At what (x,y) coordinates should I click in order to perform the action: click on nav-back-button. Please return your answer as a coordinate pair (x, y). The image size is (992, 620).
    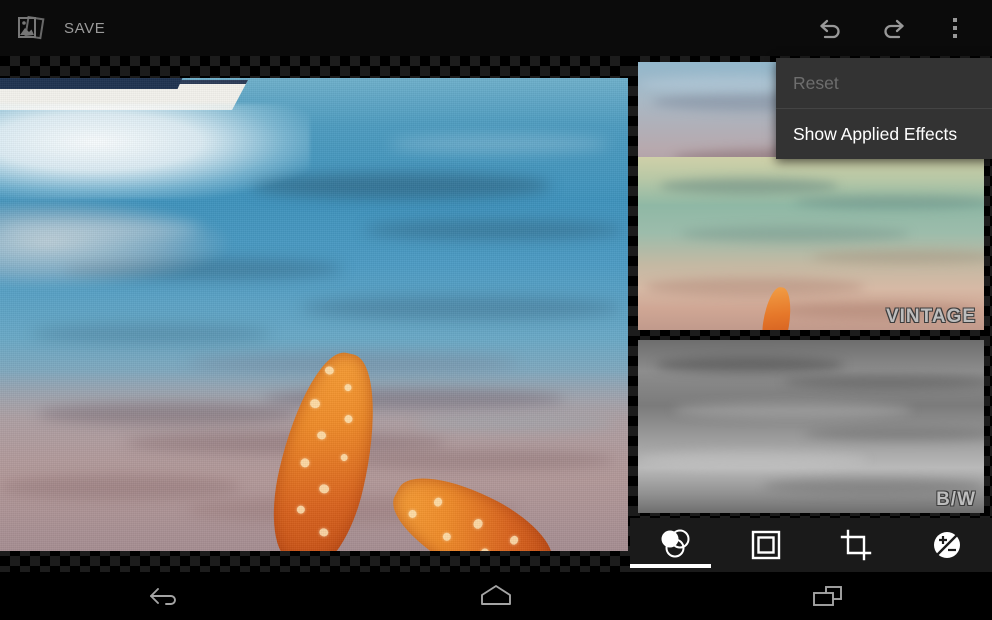
    Looking at the image, I should click on (165, 596).